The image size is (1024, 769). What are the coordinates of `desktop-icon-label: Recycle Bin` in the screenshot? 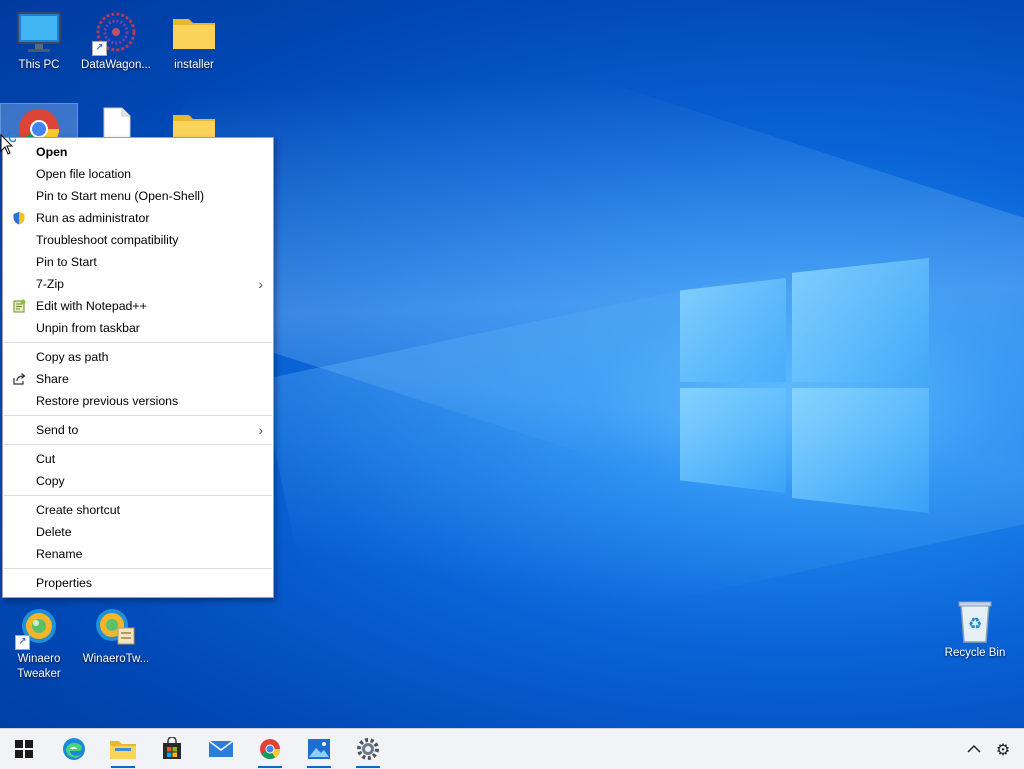 It's located at (975, 653).